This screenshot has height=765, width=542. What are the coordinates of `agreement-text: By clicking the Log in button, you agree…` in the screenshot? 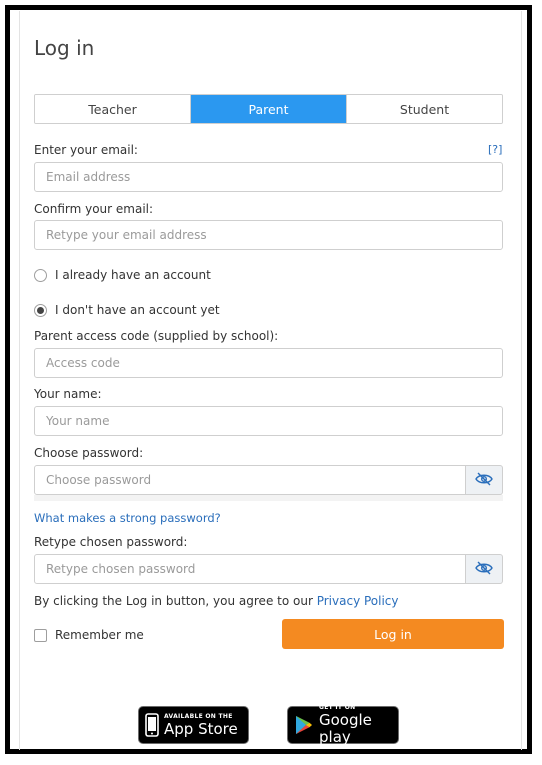 It's located at (216, 601).